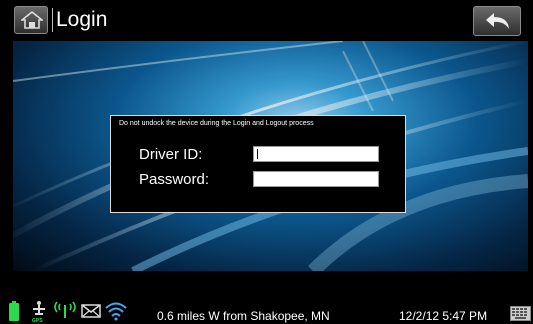  Describe the element at coordinates (39, 308) in the screenshot. I see `gps-icon` at that location.